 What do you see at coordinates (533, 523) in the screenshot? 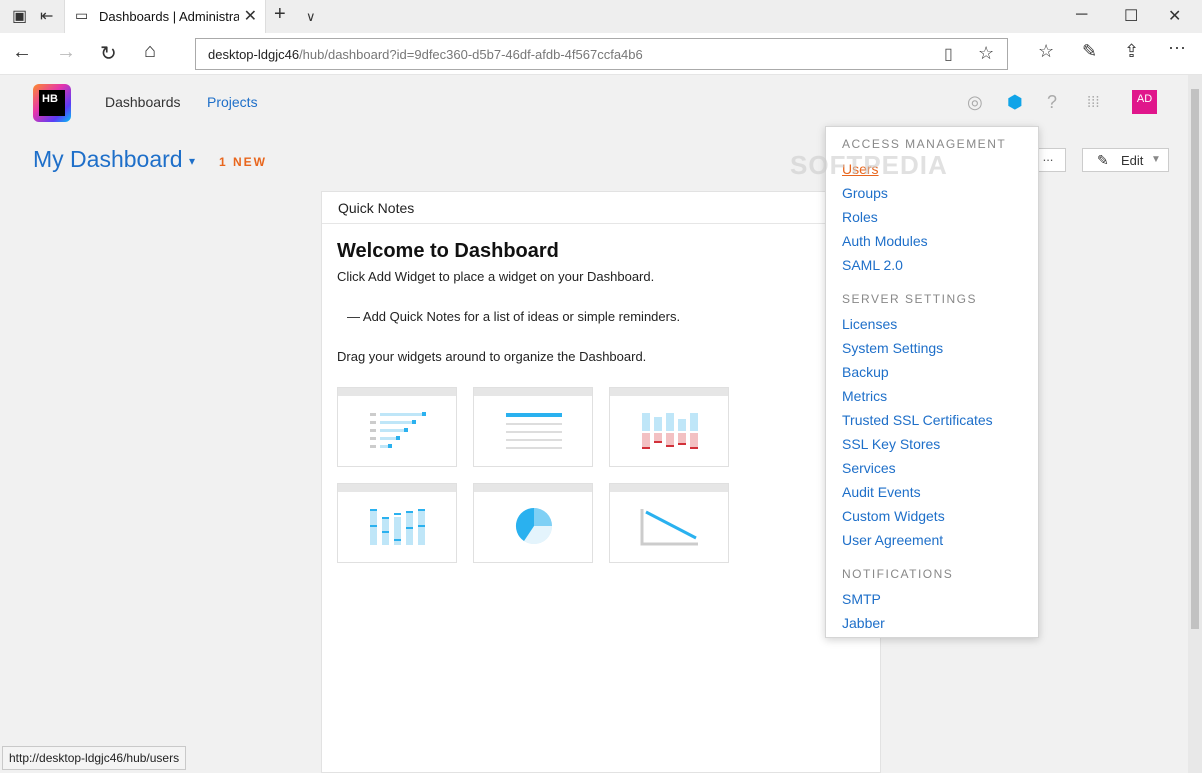
I see `sample-widget-pie-chart` at bounding box center [533, 523].